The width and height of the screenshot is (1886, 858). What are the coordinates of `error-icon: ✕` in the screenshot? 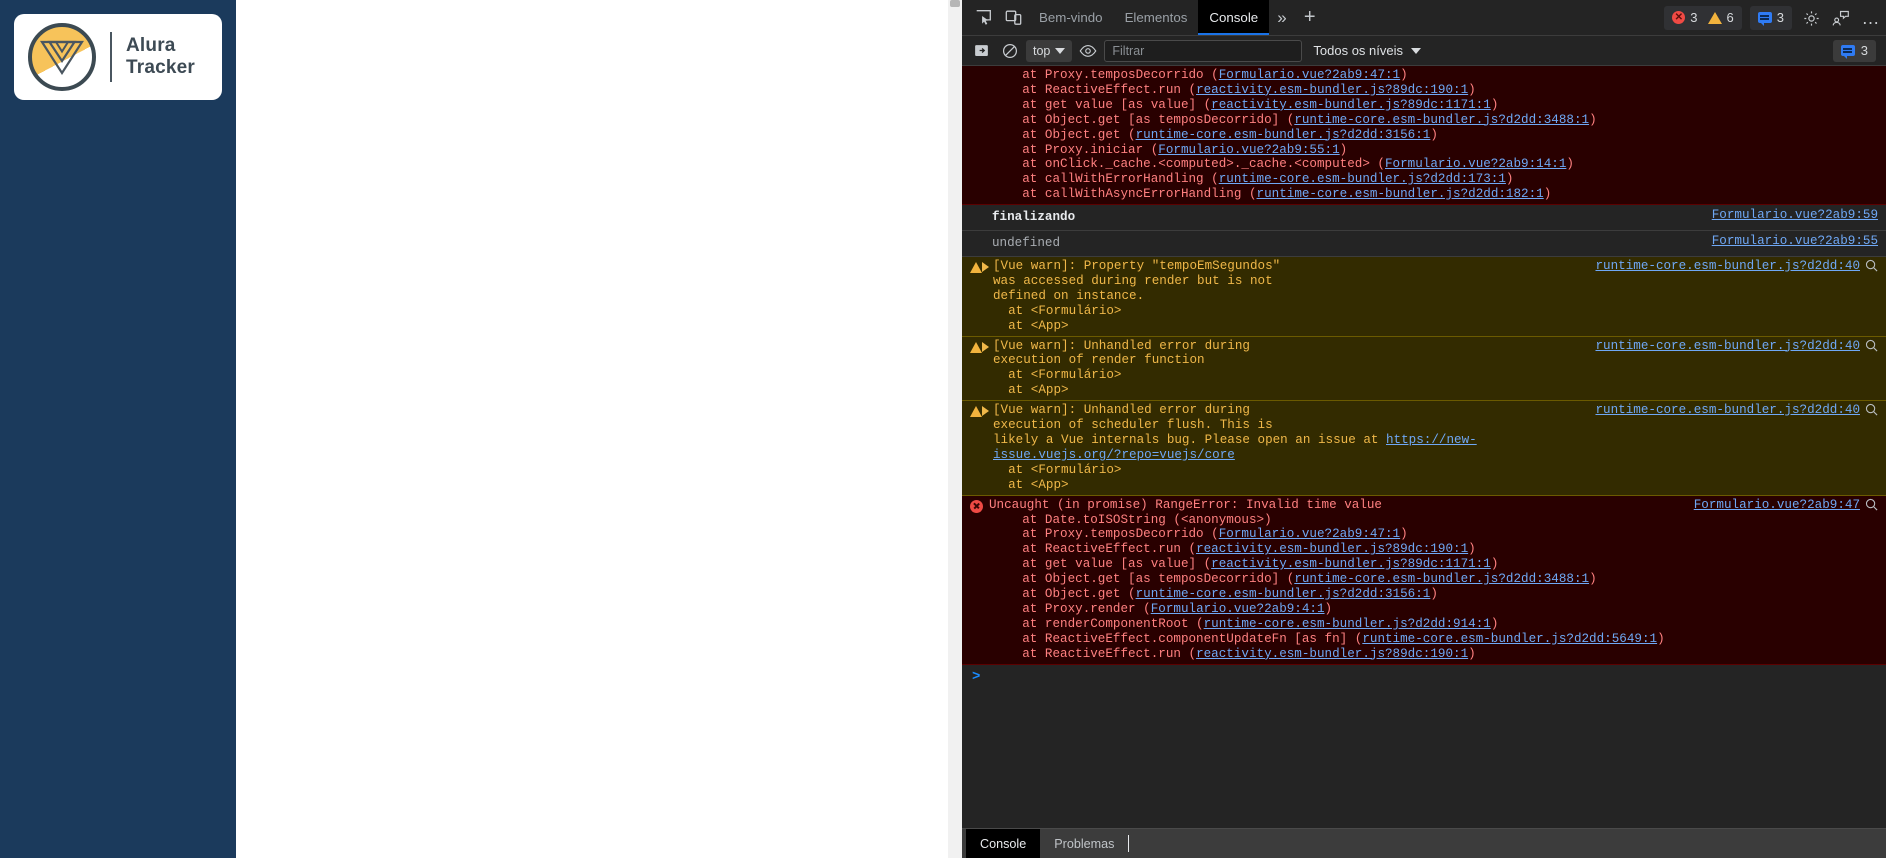 It's located at (1679, 17).